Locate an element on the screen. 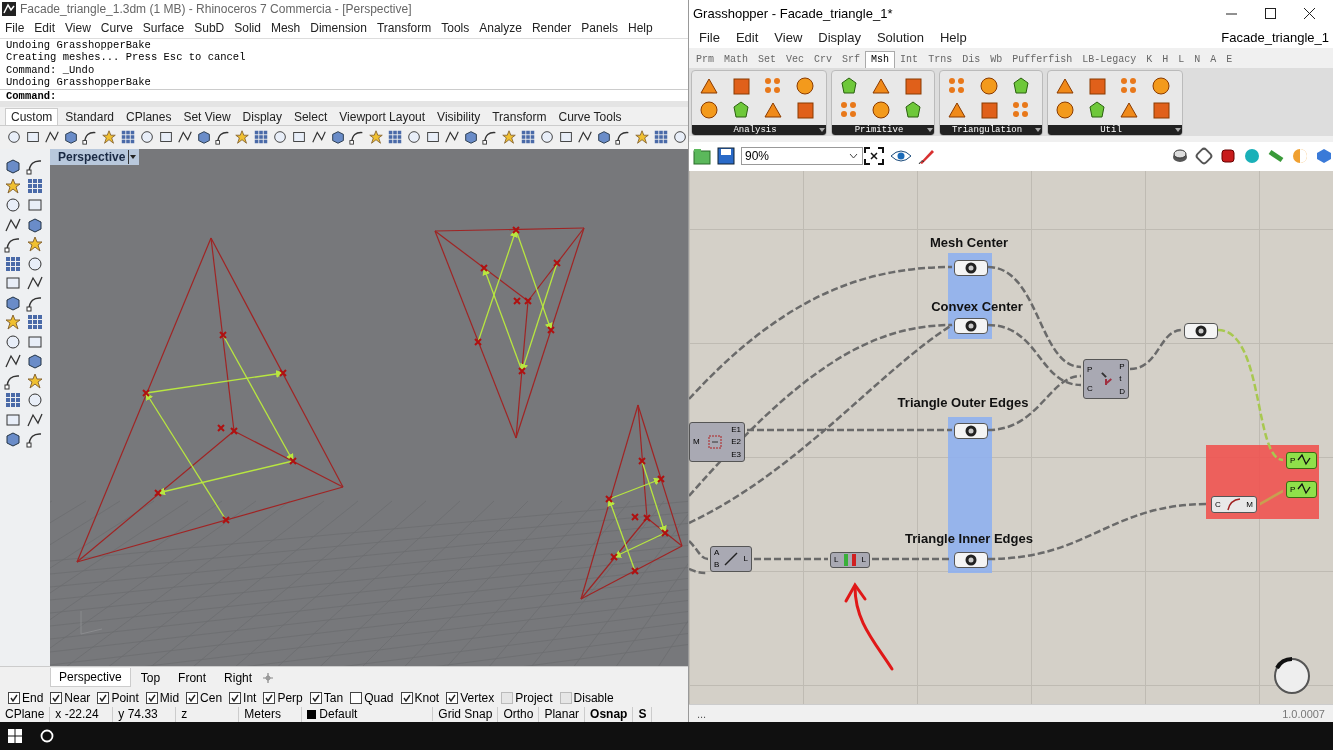  menu-item: Panels is located at coordinates (599, 28).